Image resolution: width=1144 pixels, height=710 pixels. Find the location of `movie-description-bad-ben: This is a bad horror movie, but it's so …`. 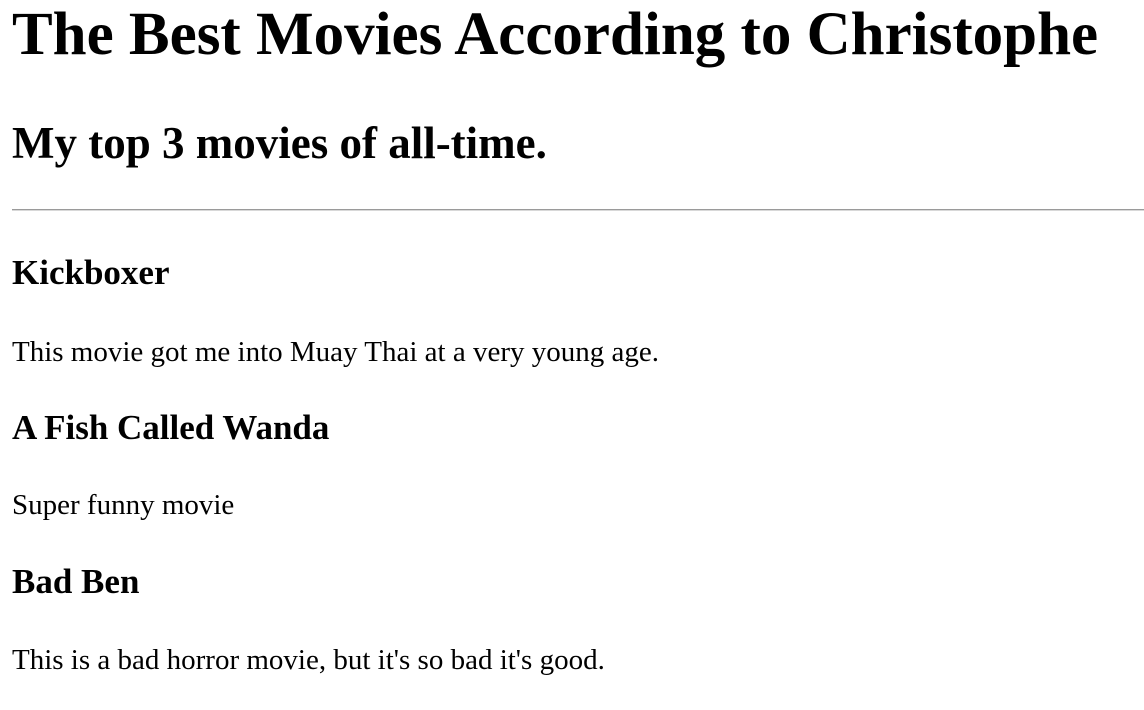

movie-description-bad-ben: This is a bad horror movie, but it's so … is located at coordinates (308, 660).